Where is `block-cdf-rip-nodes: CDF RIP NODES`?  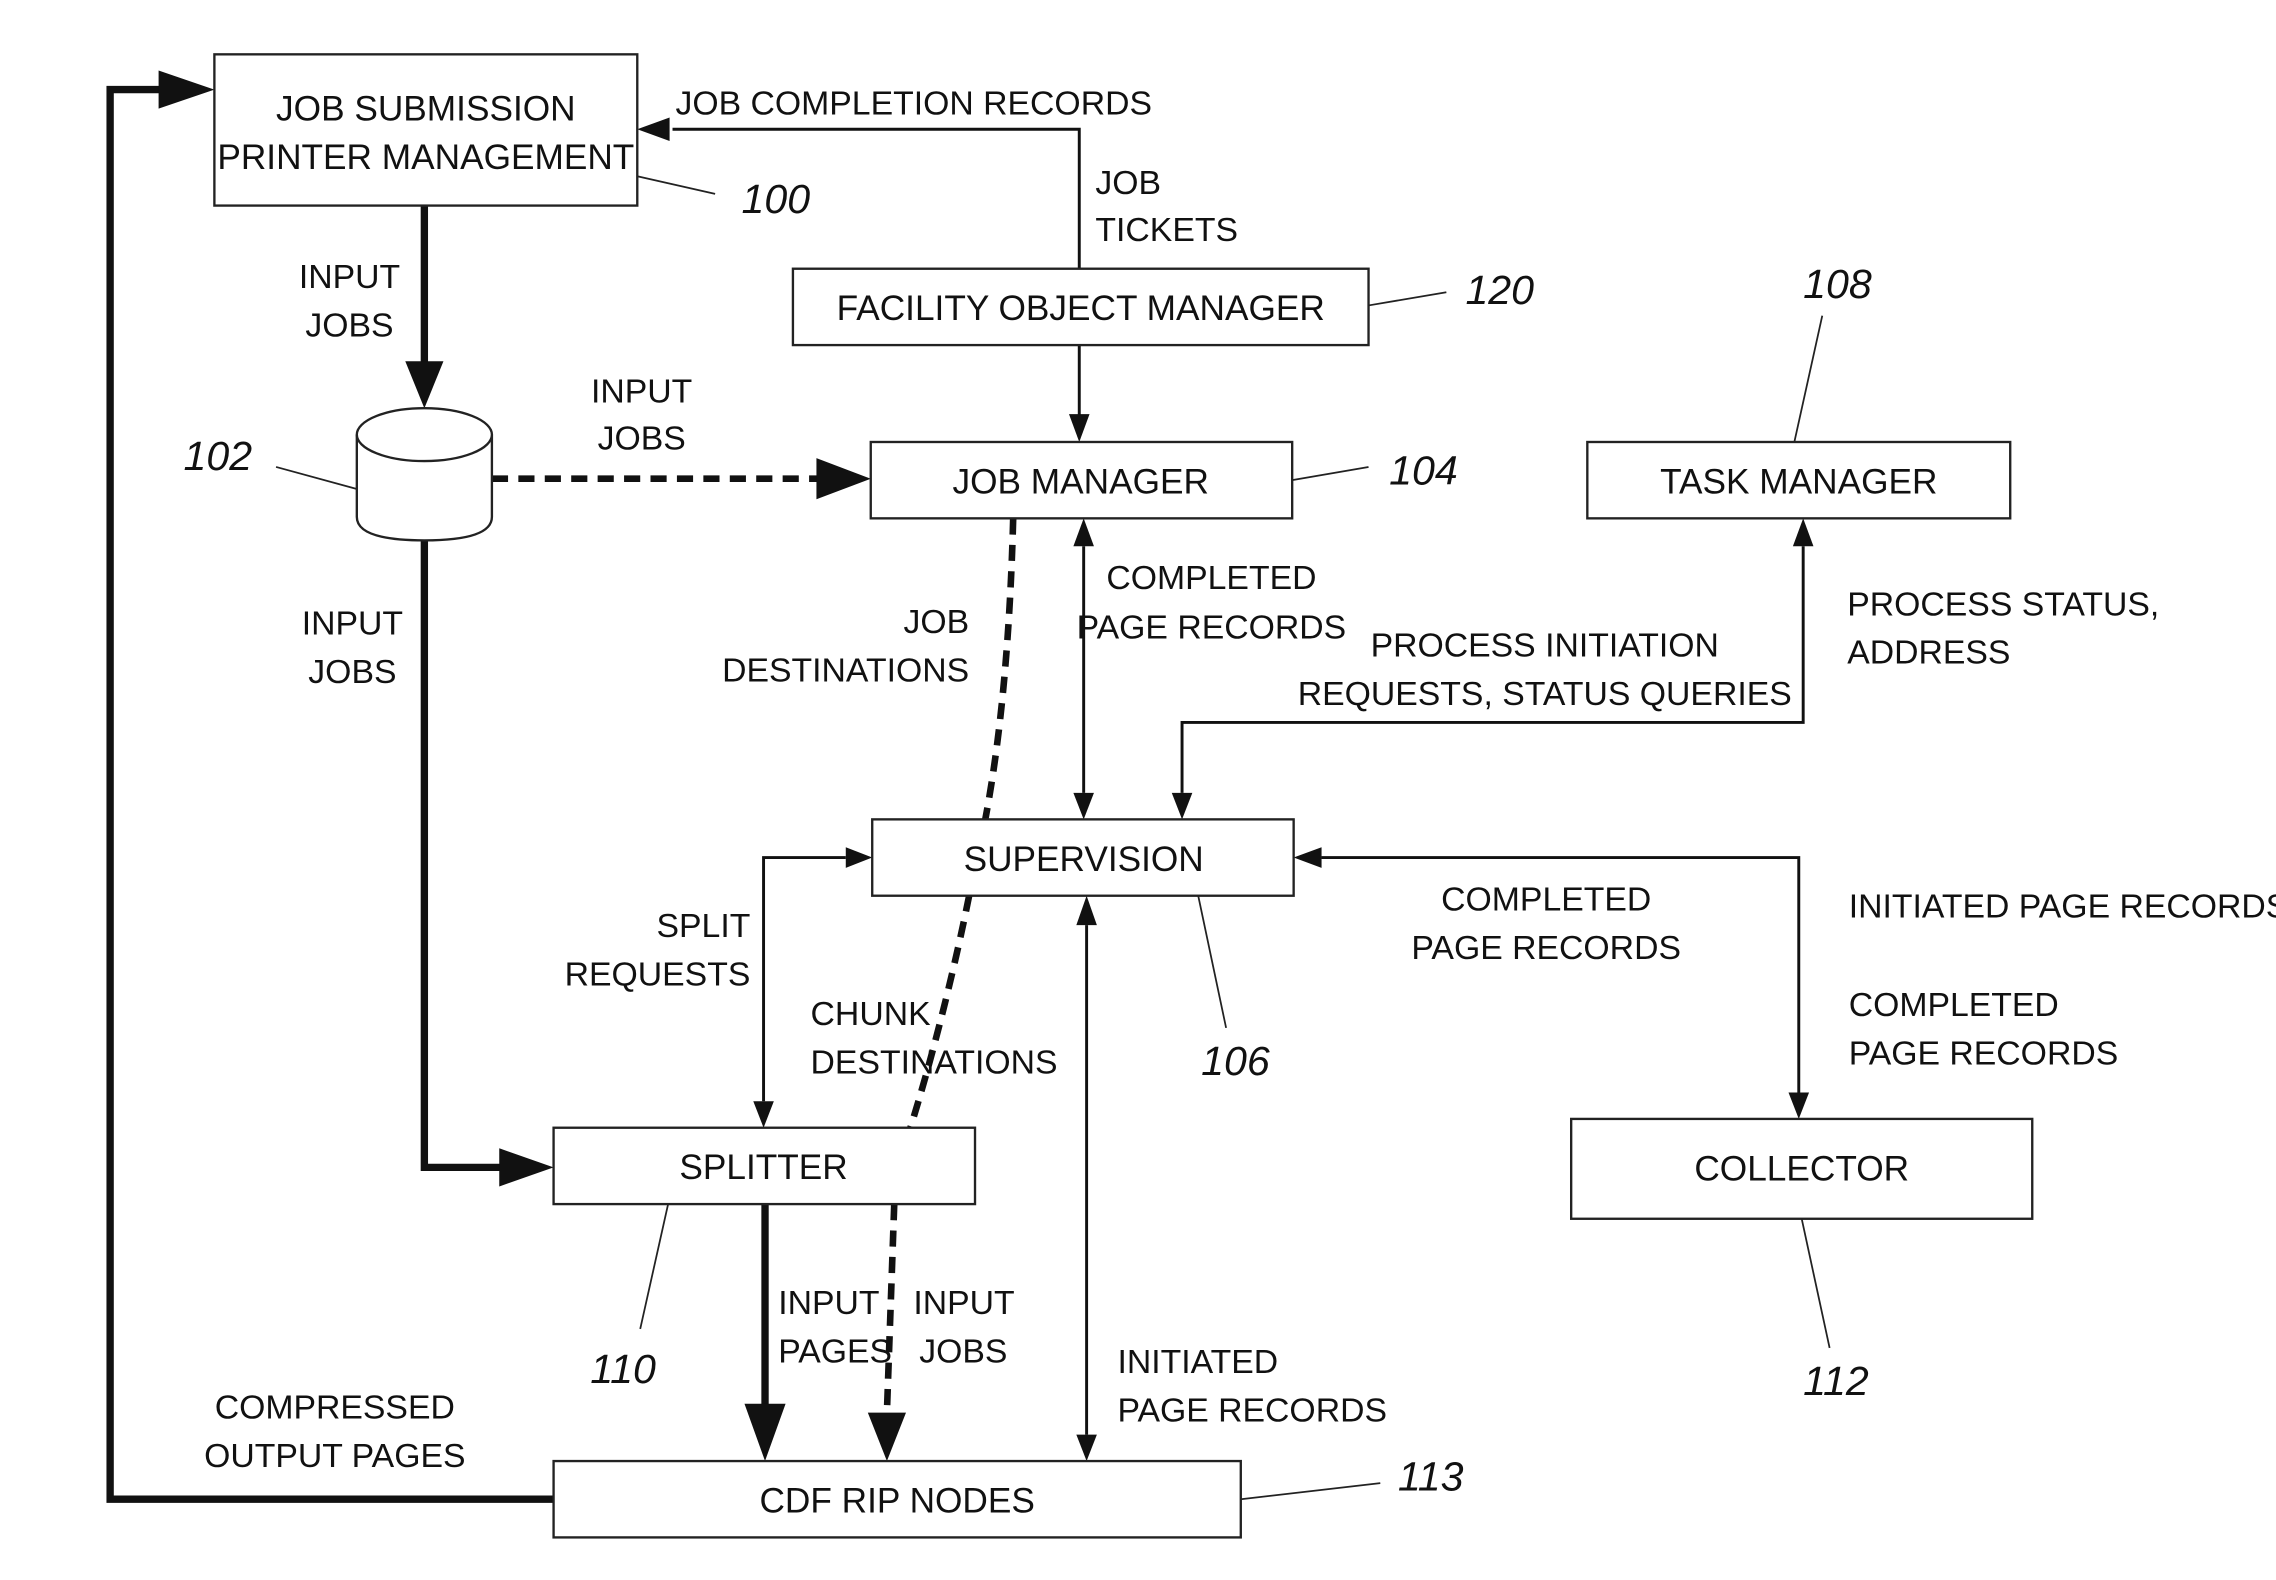
block-cdf-rip-nodes: CDF RIP NODES is located at coordinates (897, 1499).